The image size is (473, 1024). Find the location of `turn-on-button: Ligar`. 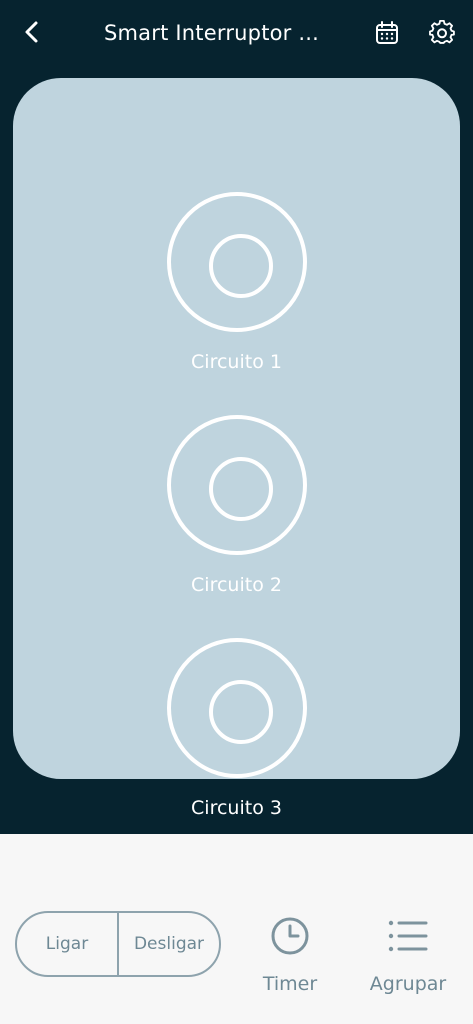

turn-on-button: Ligar is located at coordinates (67, 944).